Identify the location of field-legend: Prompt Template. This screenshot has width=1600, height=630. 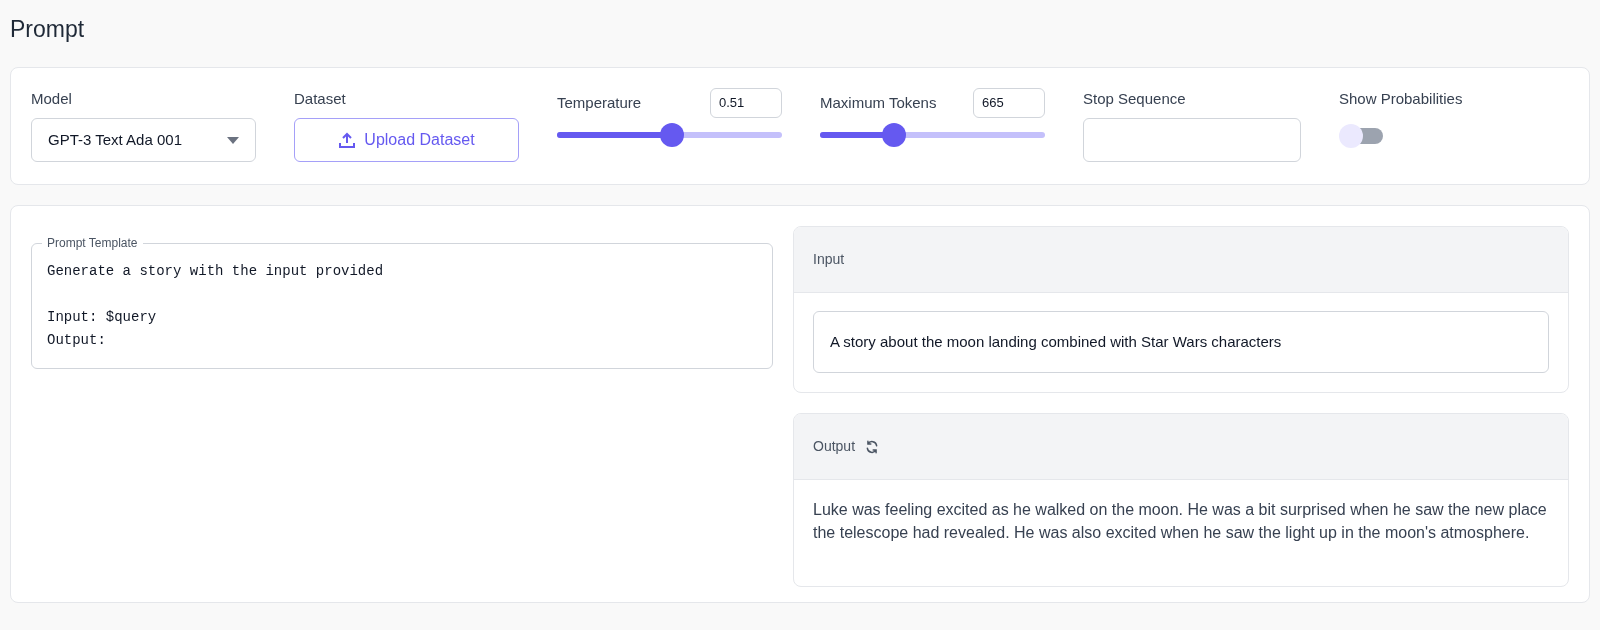
(92, 243).